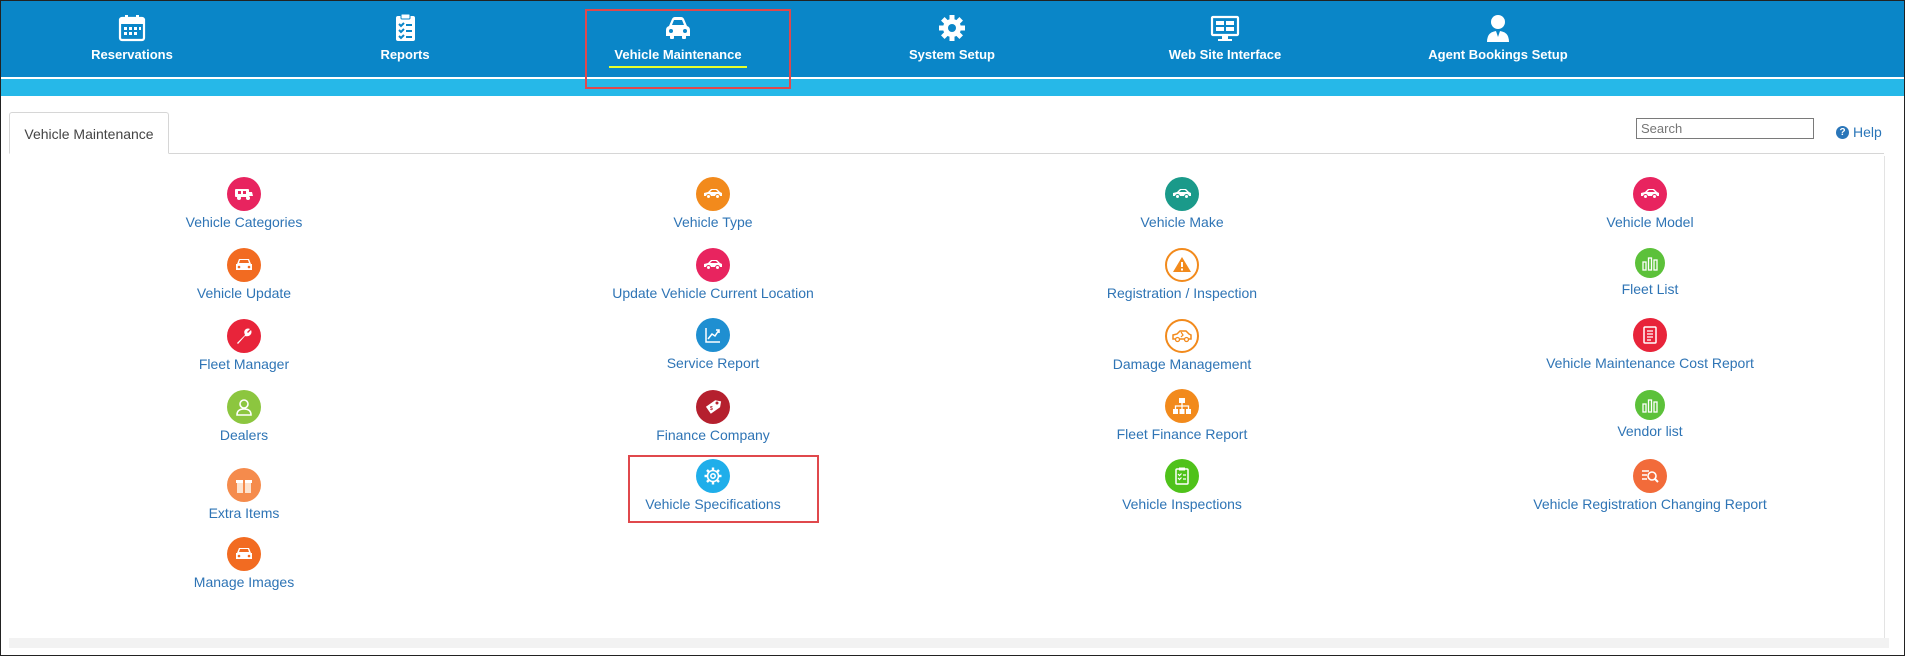  Describe the element at coordinates (132, 54) in the screenshot. I see `nav-label: Reservations` at that location.